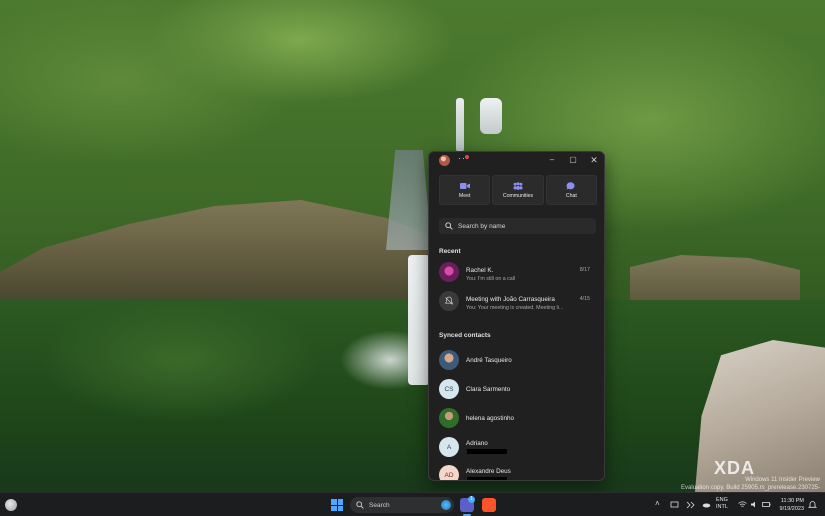 This screenshot has height=516, width=825. What do you see at coordinates (460, 125) in the screenshot?
I see `wallpaper-waterfall-upper` at bounding box center [460, 125].